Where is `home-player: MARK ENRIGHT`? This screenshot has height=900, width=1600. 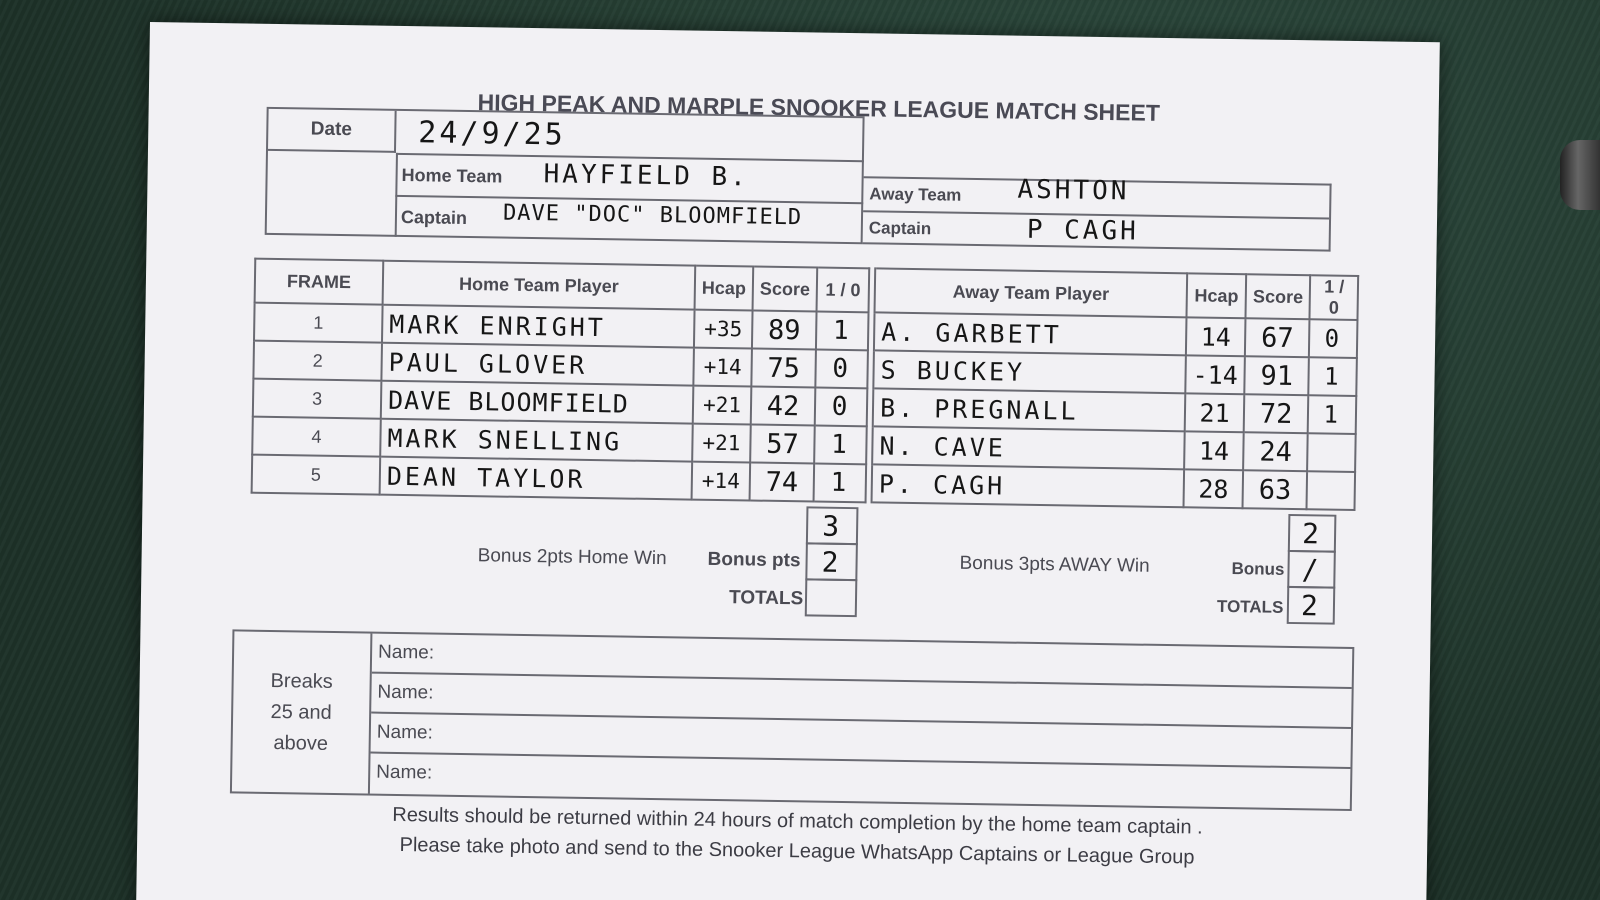
home-player: MARK ENRIGHT is located at coordinates (538, 326).